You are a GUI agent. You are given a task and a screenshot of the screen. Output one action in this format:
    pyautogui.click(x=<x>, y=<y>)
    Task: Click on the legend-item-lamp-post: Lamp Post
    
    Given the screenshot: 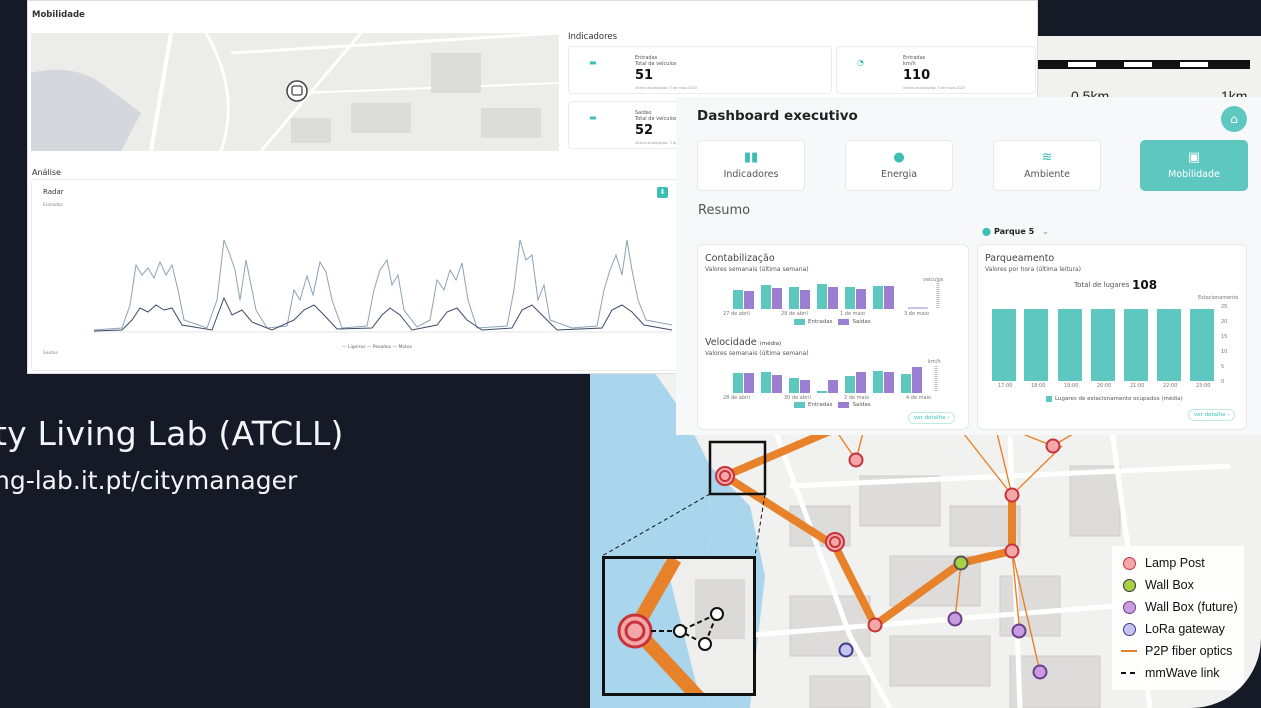 What is the action you would take?
    pyautogui.click(x=1179, y=563)
    